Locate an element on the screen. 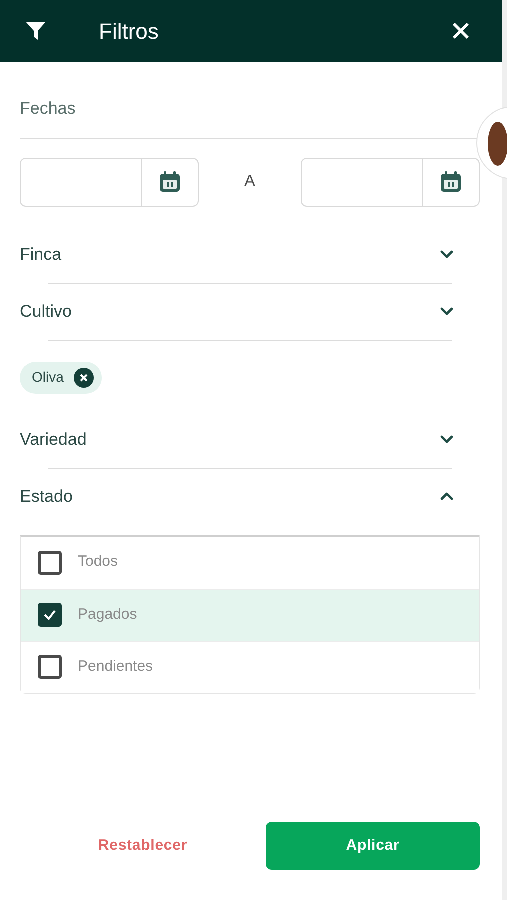 The width and height of the screenshot is (507, 900). option-row: Pagados is located at coordinates (250, 614).